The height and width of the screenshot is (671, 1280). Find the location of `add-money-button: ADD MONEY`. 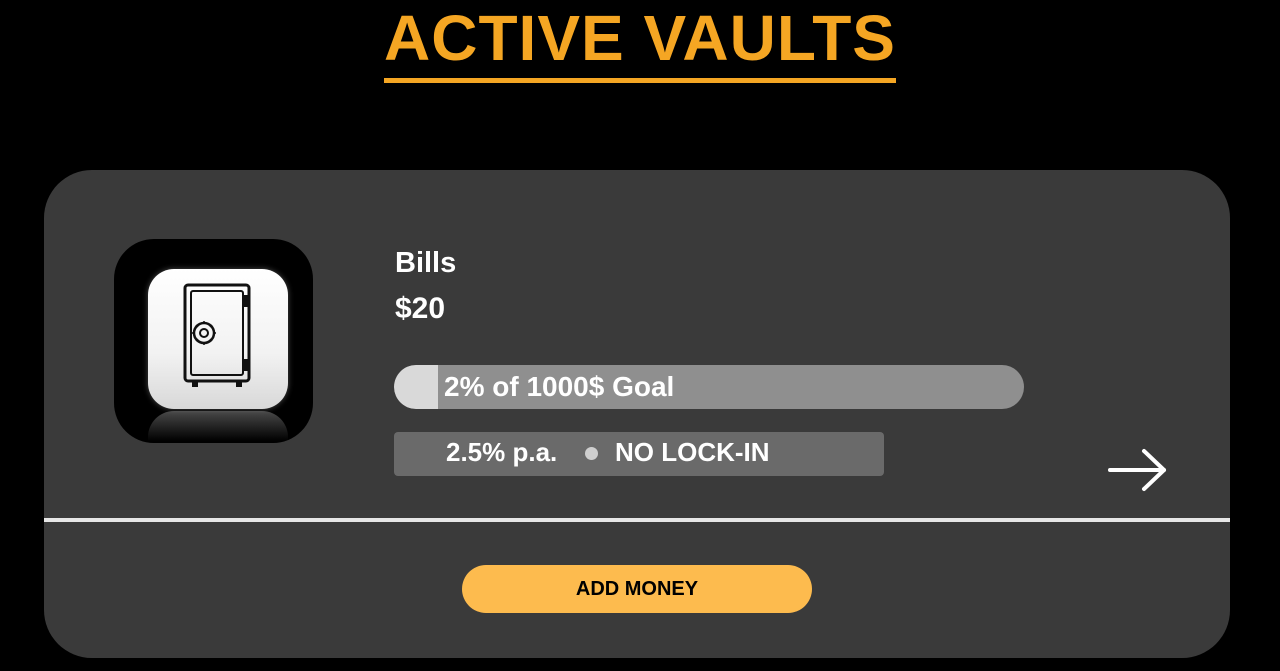

add-money-button: ADD MONEY is located at coordinates (637, 589).